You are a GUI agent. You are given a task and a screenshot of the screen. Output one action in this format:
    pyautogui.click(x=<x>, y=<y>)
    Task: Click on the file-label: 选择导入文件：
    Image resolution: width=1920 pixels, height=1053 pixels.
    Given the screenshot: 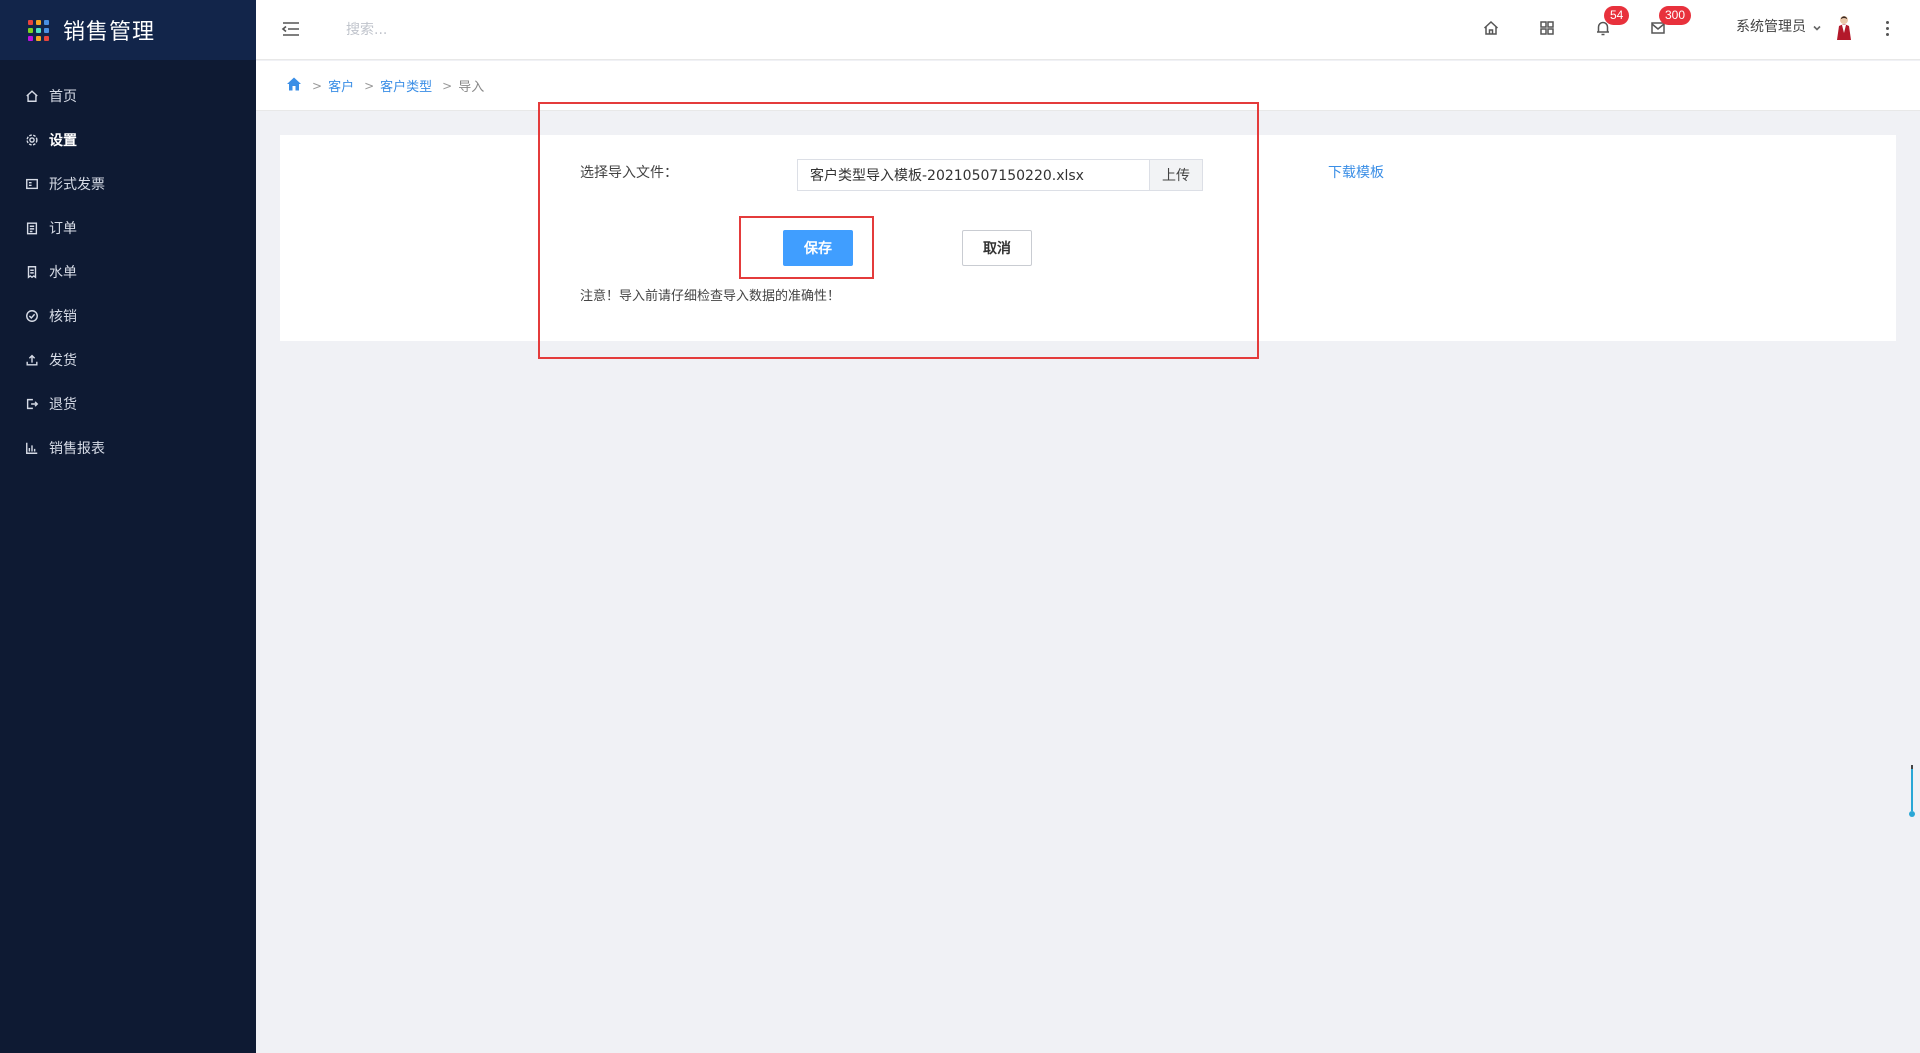 What is the action you would take?
    pyautogui.click(x=629, y=173)
    